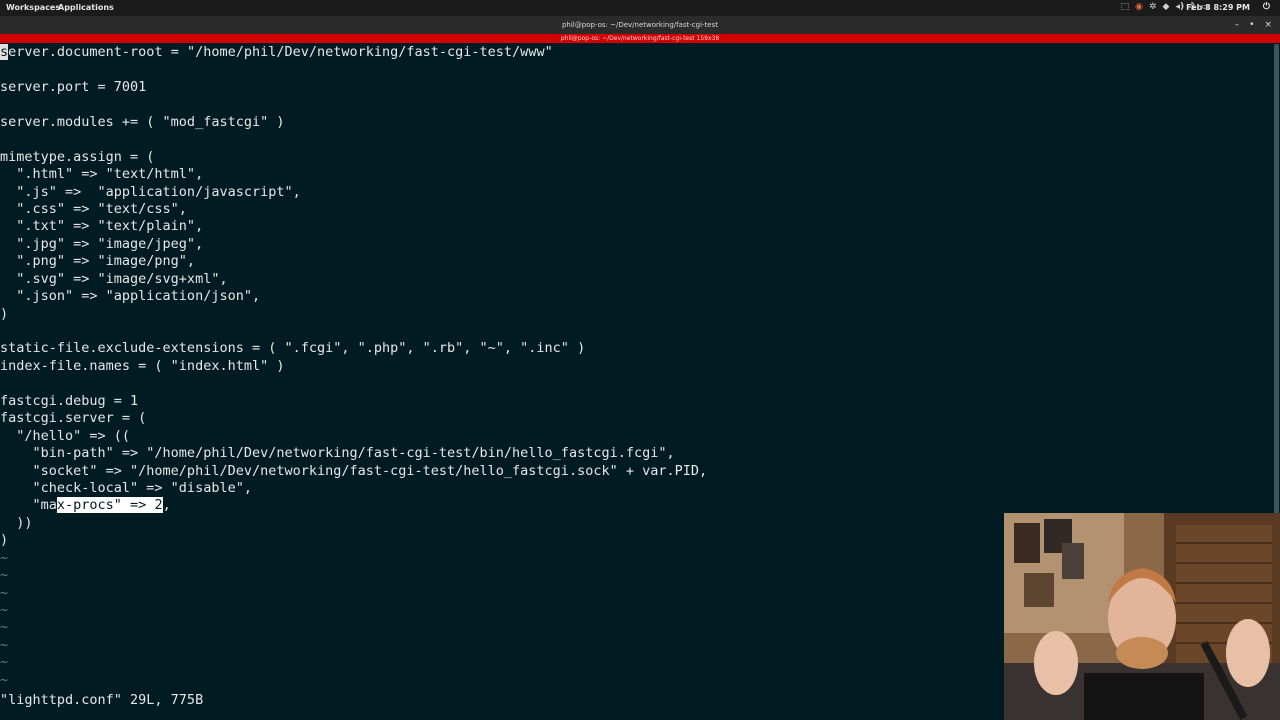 Image resolution: width=1280 pixels, height=720 pixels. I want to click on code-line: ".png" => "image/png",, so click(98, 261).